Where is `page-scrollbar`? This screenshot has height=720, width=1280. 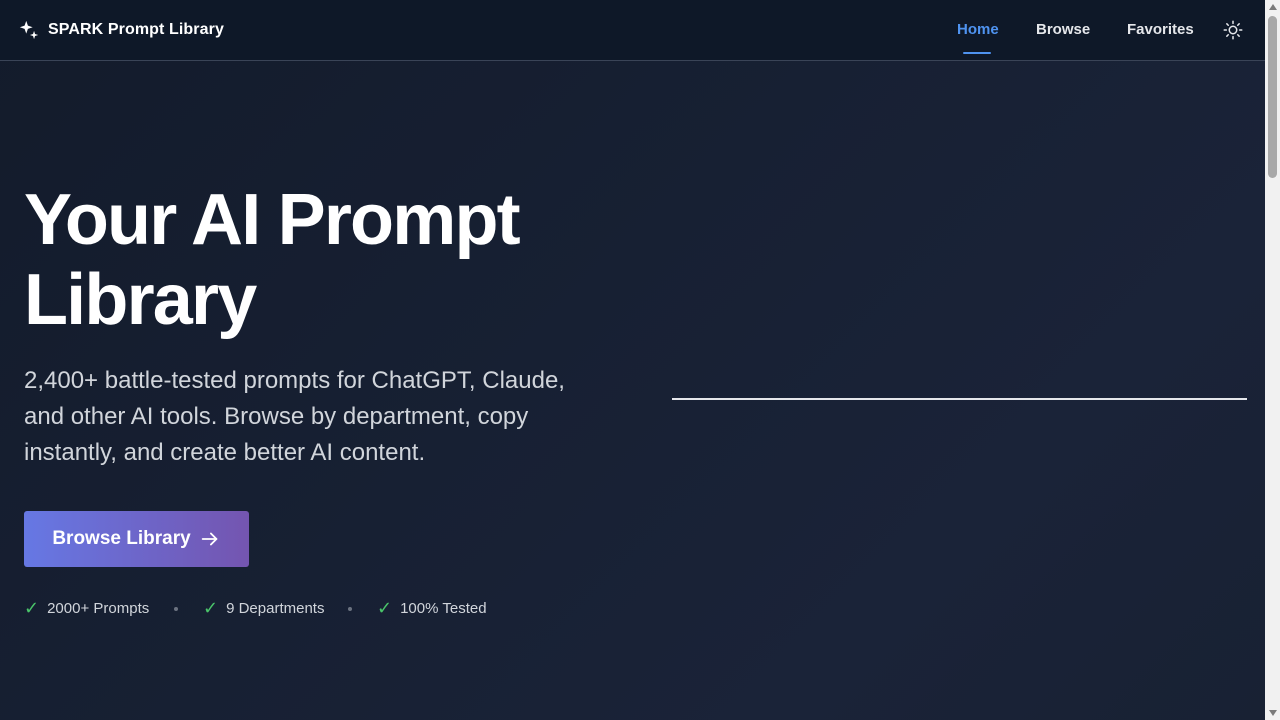 page-scrollbar is located at coordinates (1272, 360).